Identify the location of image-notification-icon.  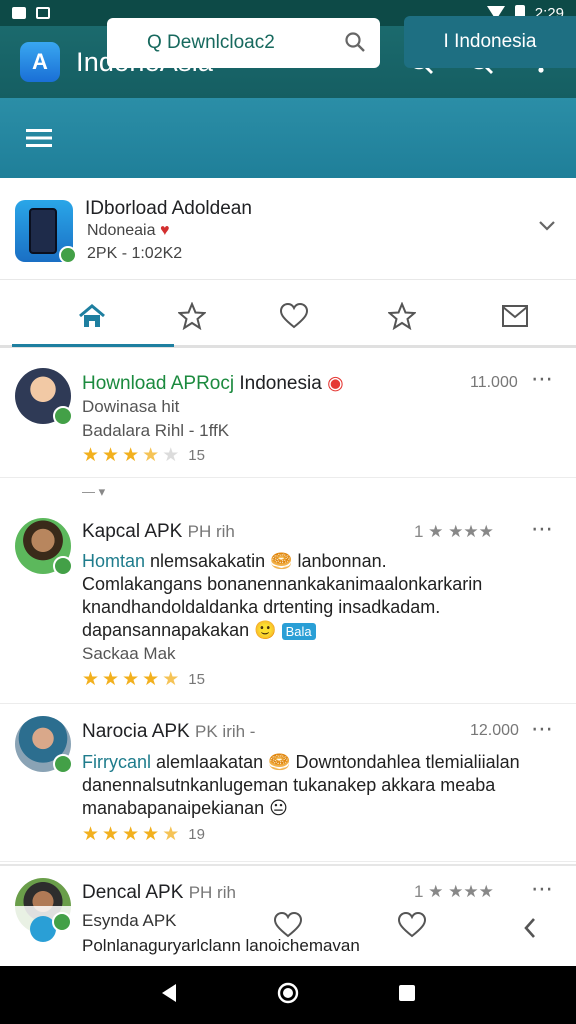
(19, 13).